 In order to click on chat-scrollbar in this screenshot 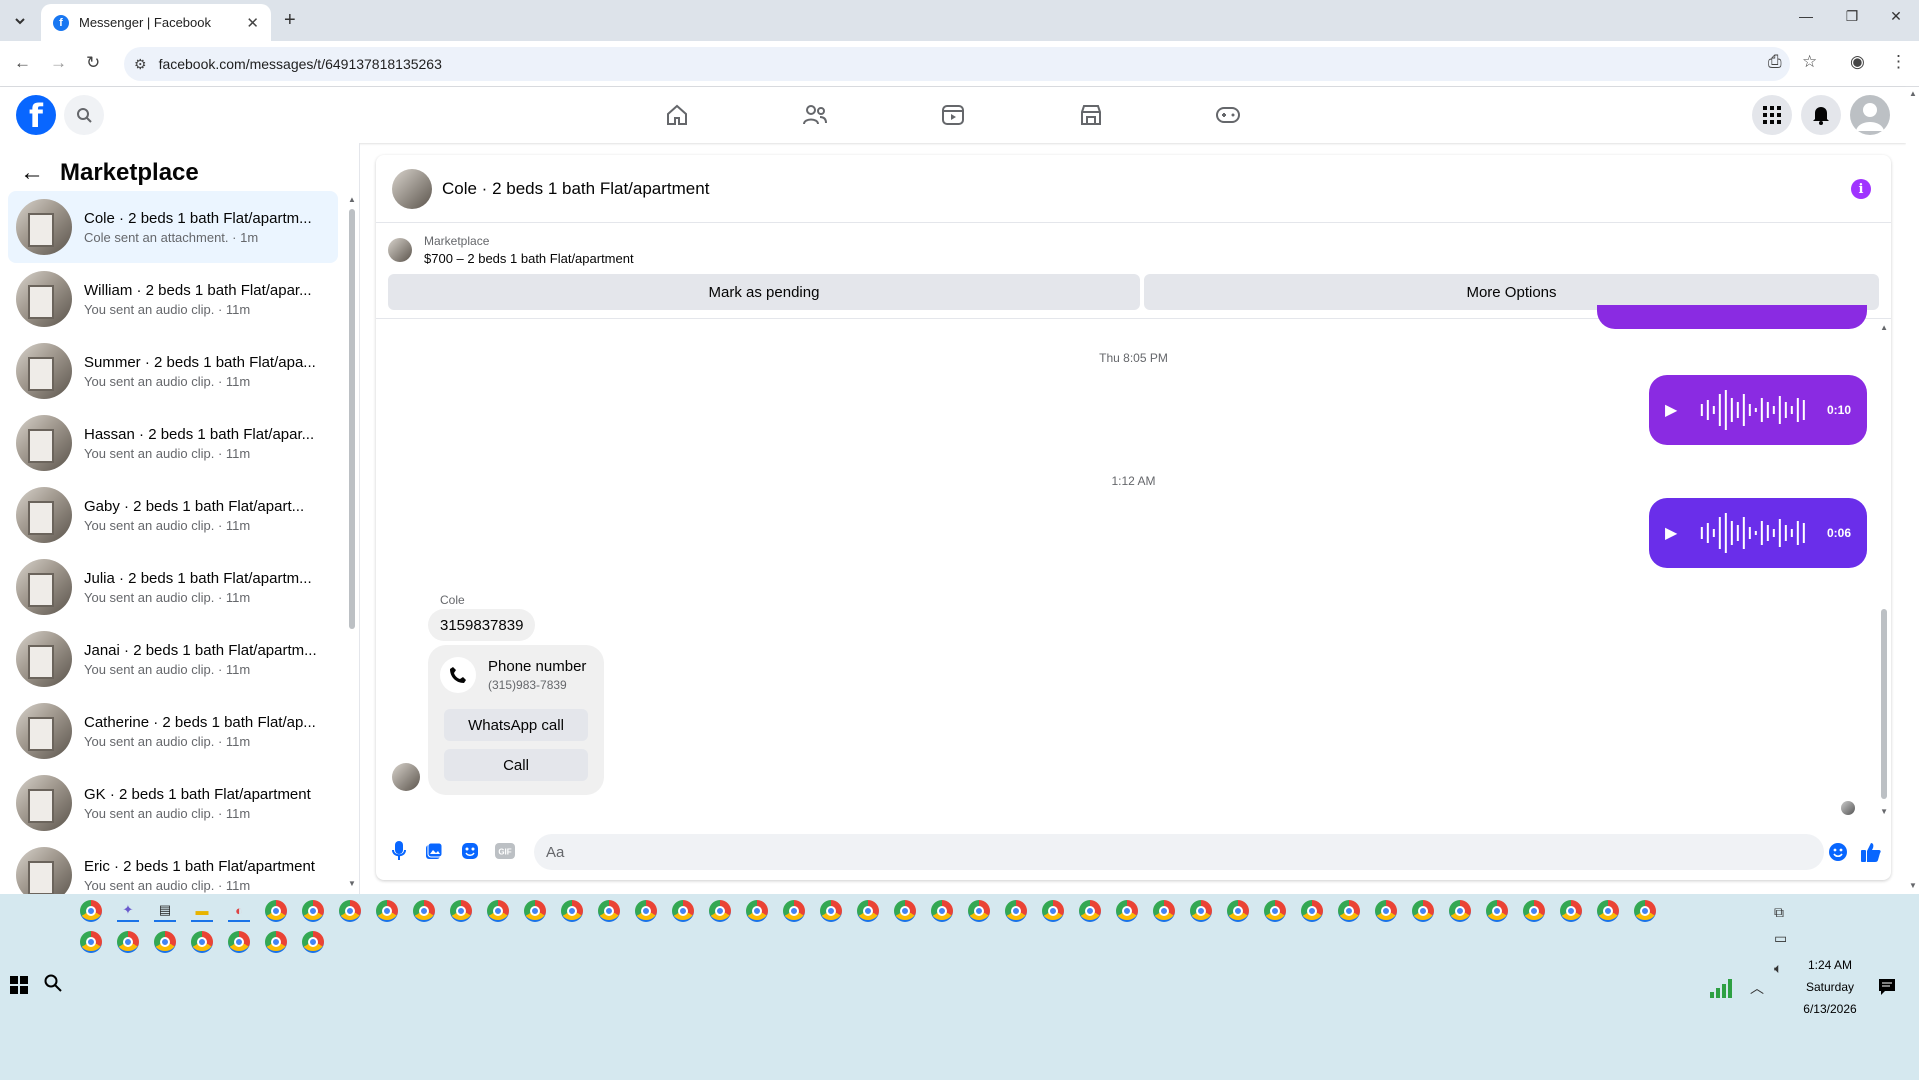, I will do `click(1884, 704)`.